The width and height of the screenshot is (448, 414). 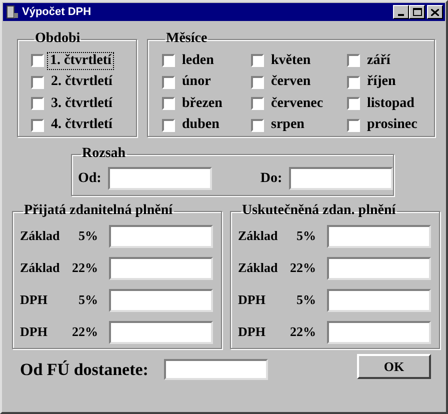 I want to click on checkbox-label: 1. čtvrtletí, so click(x=81, y=60).